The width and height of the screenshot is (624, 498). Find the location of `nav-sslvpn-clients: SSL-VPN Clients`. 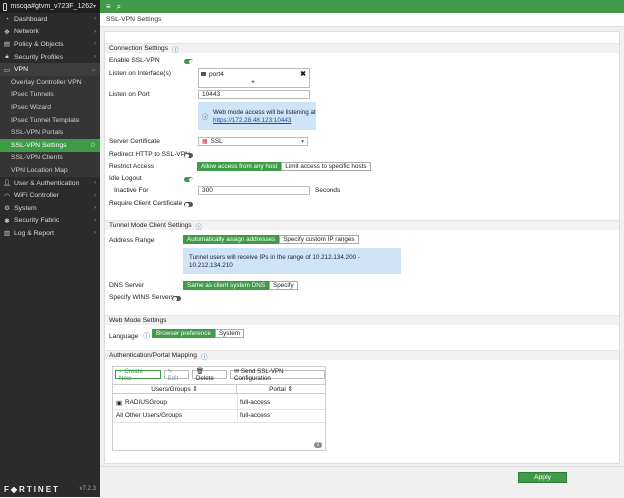

nav-sslvpn-clients: SSL-VPN Clients is located at coordinates (50, 158).